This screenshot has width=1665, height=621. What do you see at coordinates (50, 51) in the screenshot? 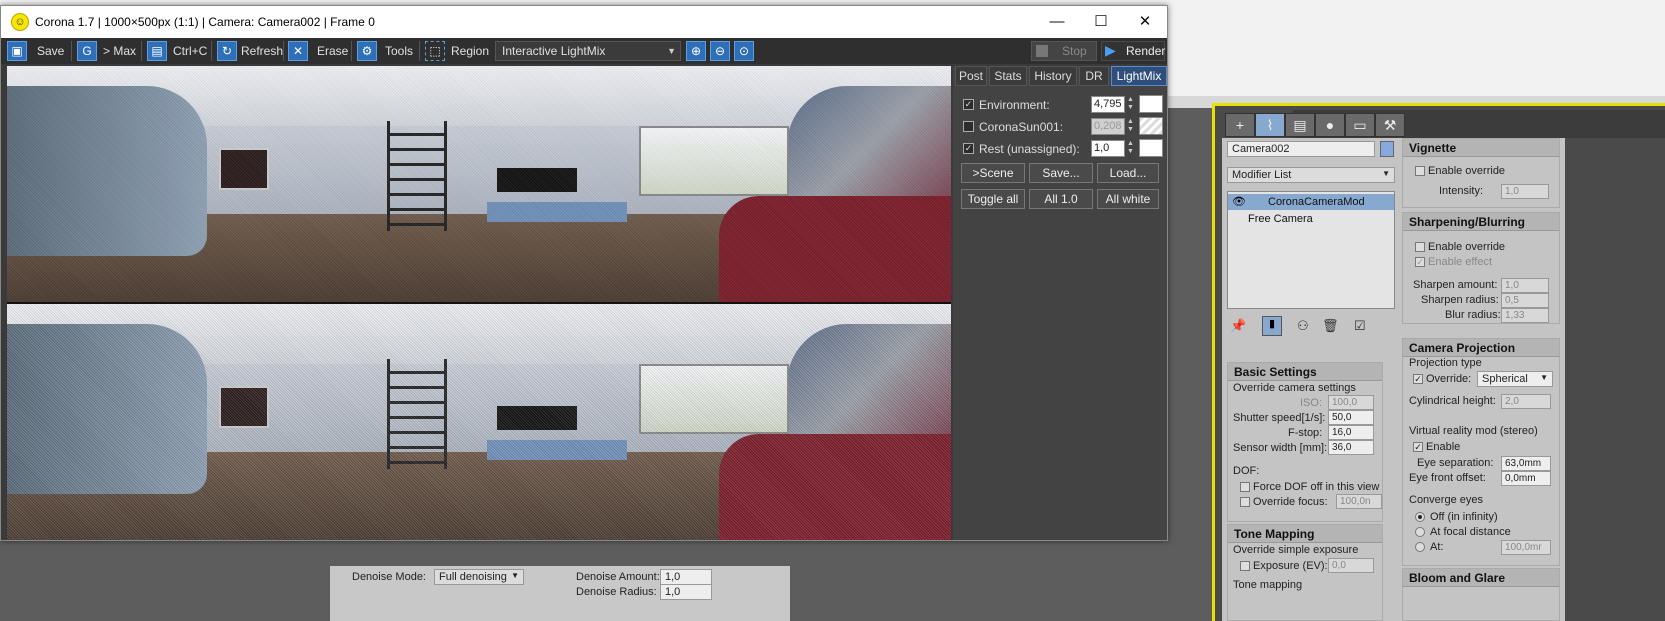
I see `save-button: Save` at bounding box center [50, 51].